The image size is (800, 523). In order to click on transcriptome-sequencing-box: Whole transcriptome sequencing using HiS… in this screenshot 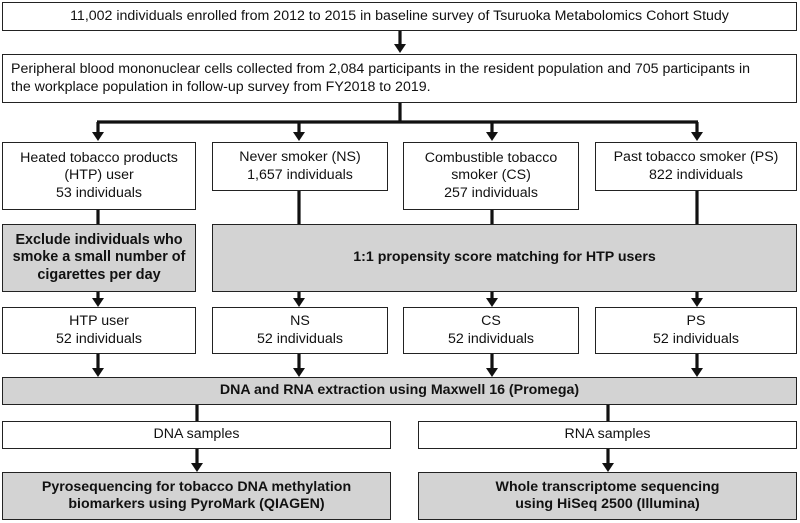, I will do `click(607, 496)`.